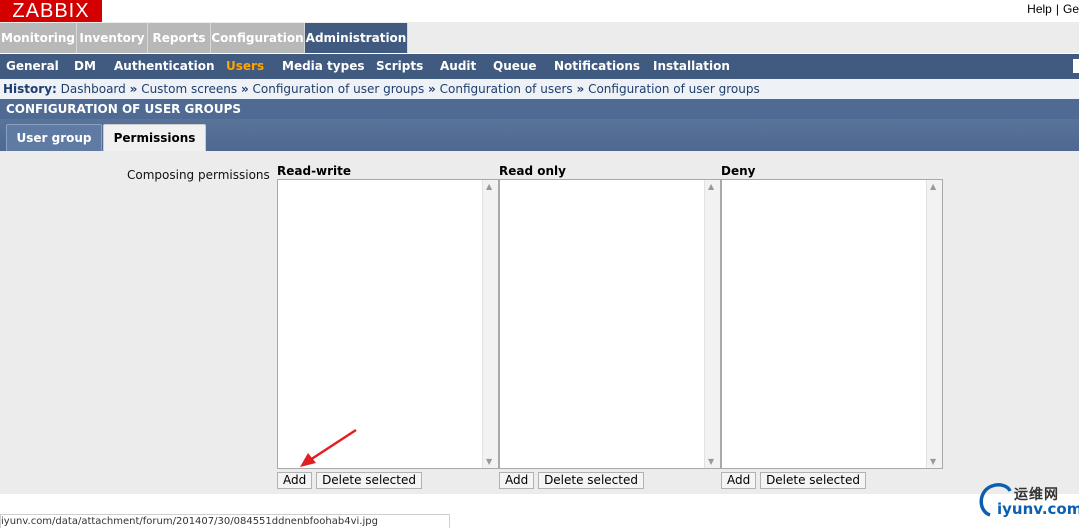 Image resolution: width=1079 pixels, height=528 pixels. What do you see at coordinates (1076, 66) in the screenshot?
I see `menu-toggle-icon` at bounding box center [1076, 66].